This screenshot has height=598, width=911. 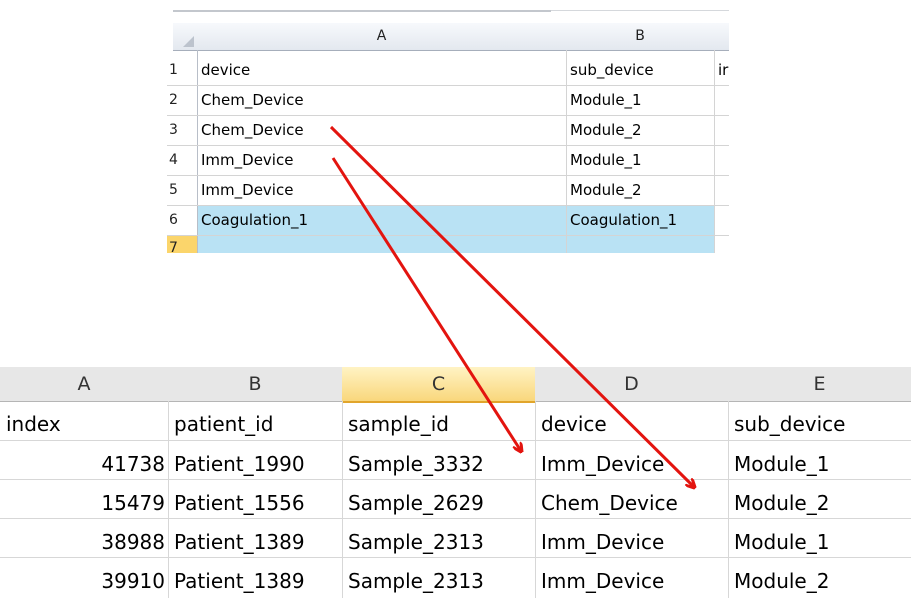 I want to click on row-header-7: 7, so click(x=183, y=244).